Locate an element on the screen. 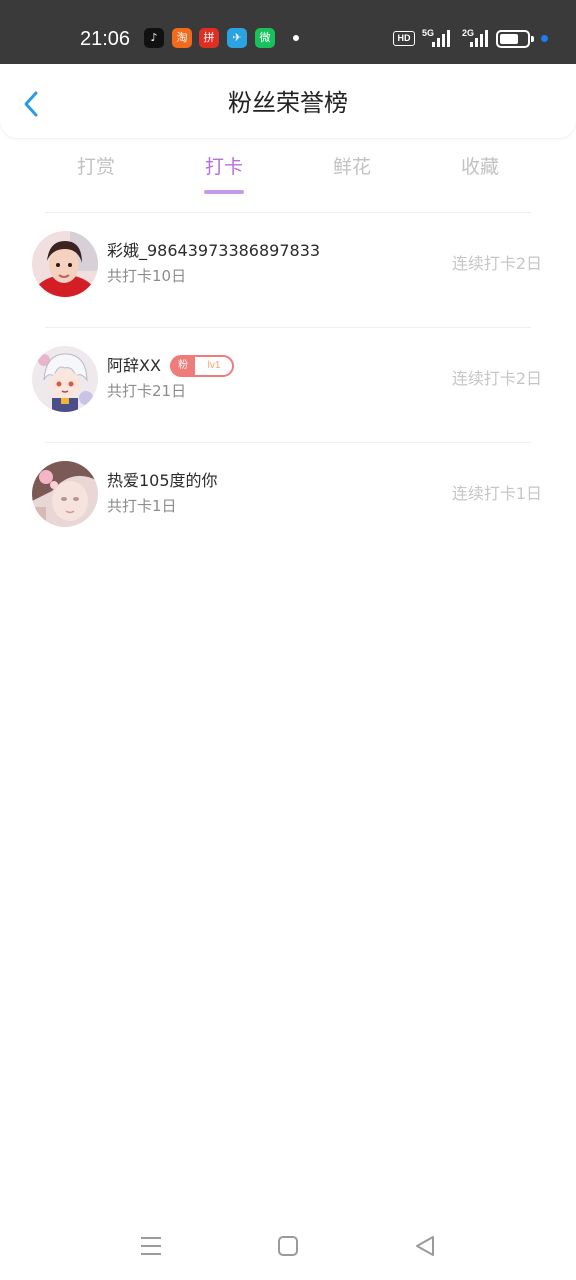 The width and height of the screenshot is (576, 1280). home-square-icon is located at coordinates (288, 1246).